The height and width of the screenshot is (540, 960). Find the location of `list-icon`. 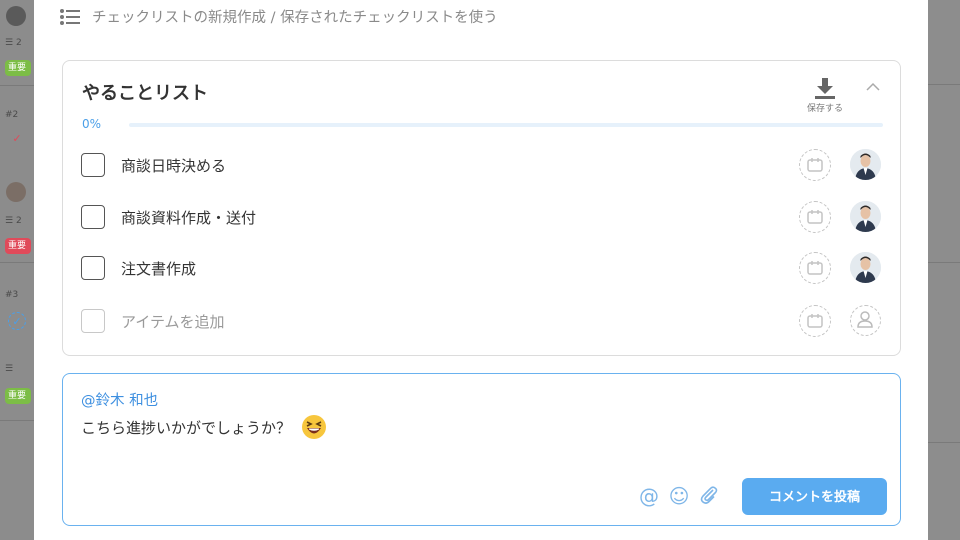

list-icon is located at coordinates (70, 16).